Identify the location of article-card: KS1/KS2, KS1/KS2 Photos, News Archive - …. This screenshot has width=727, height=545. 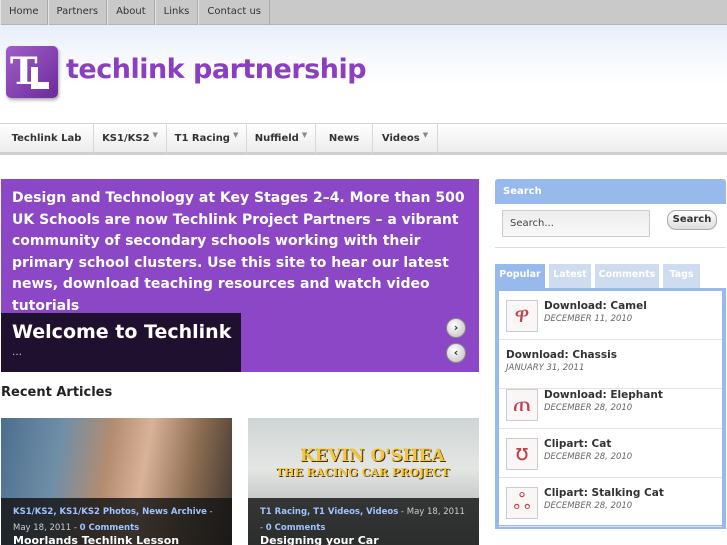
(116, 481).